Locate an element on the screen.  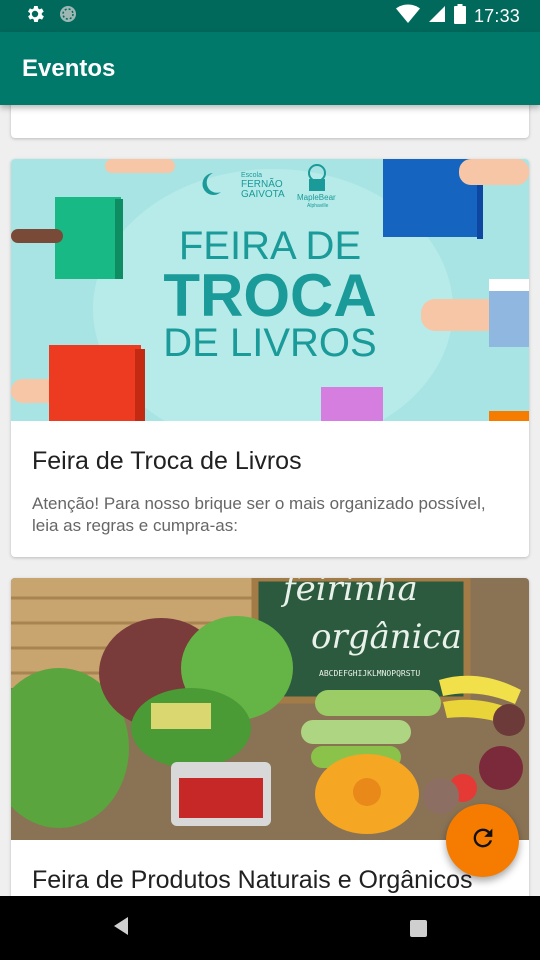
app-bar: Eventos is located at coordinates (270, 68).